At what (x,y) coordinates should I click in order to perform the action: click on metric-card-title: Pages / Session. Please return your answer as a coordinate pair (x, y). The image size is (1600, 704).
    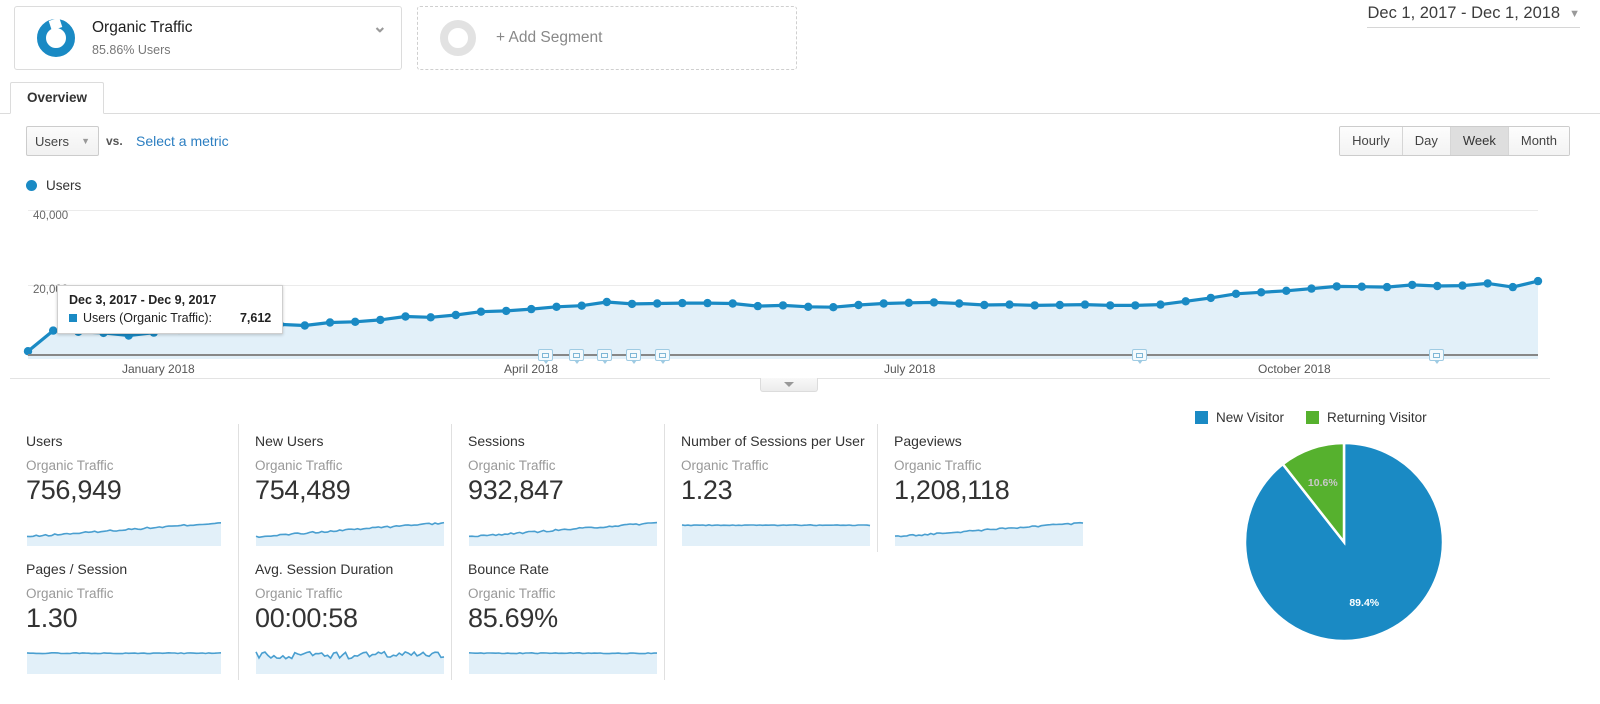
    Looking at the image, I should click on (77, 569).